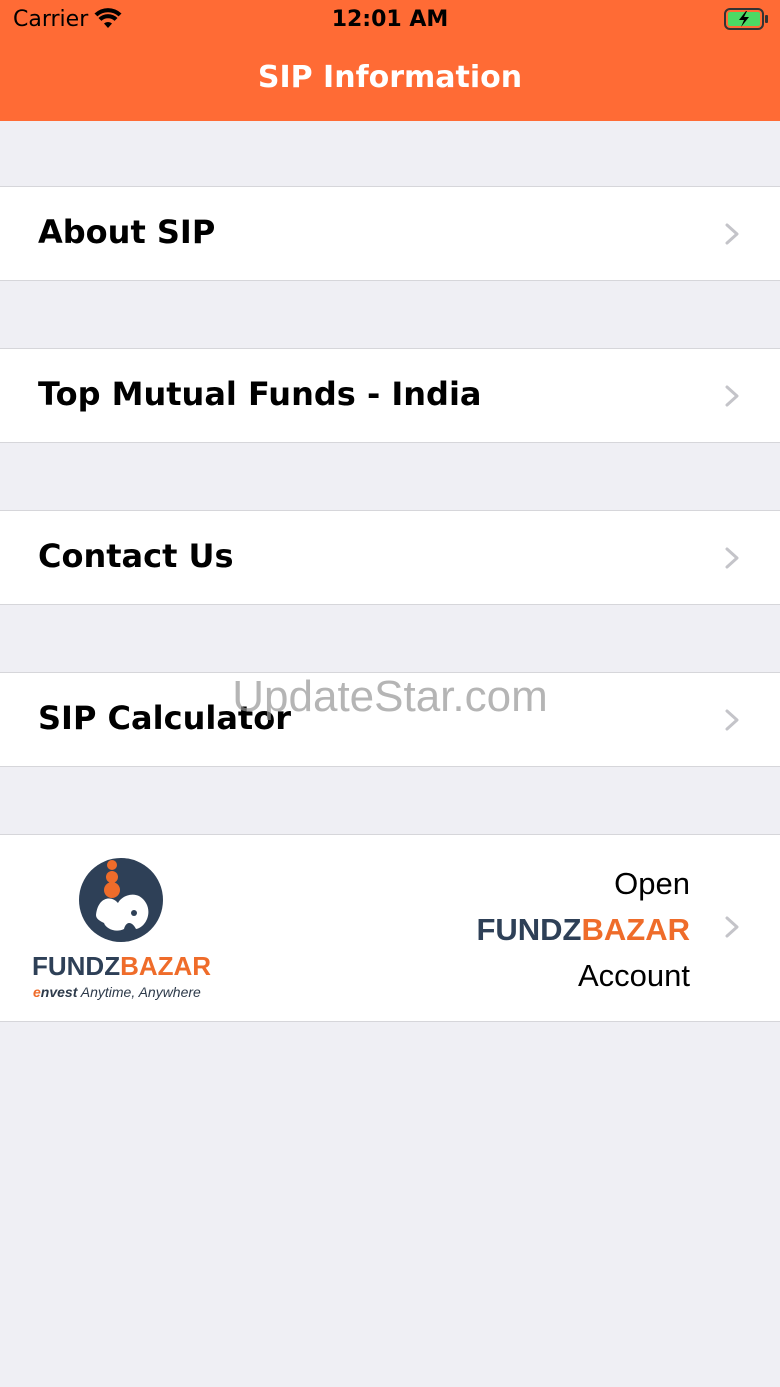 Image resolution: width=780 pixels, height=1387 pixels. Describe the element at coordinates (164, 718) in the screenshot. I see `menu-item-label: SIP Calculator` at that location.